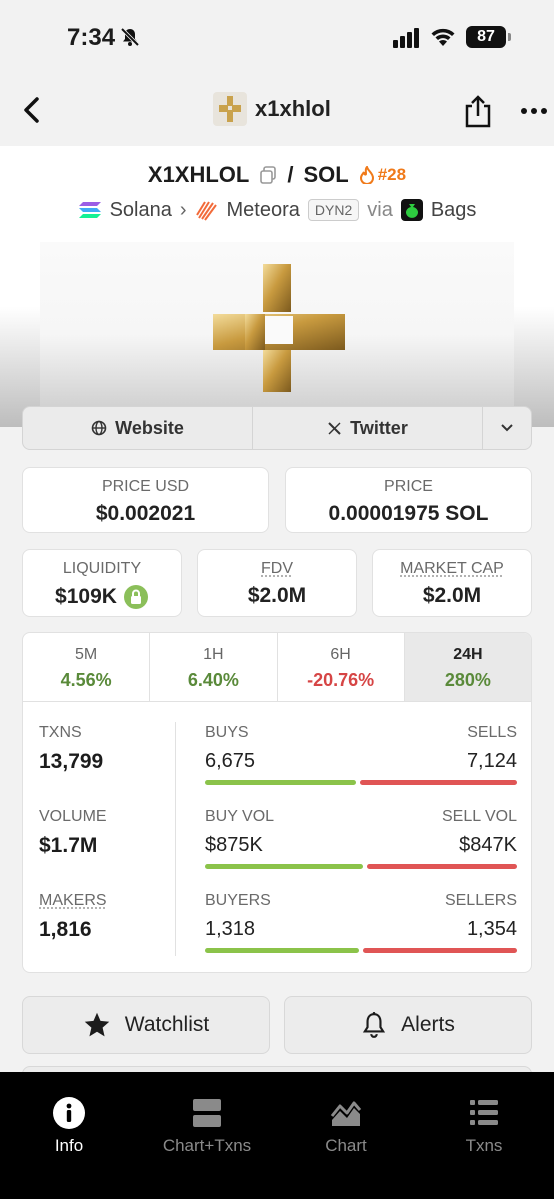 The width and height of the screenshot is (554, 1199). I want to click on battery-indicator: 87, so click(488, 37).